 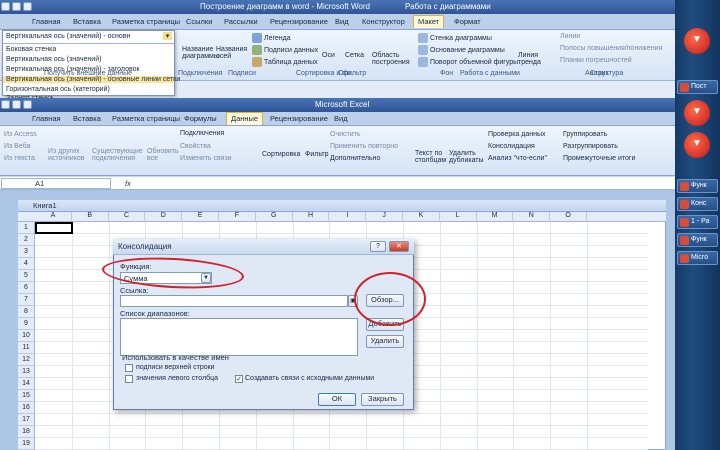 What do you see at coordinates (241, 21) in the screenshot?
I see `word-tab-mailings: Рассылки` at bounding box center [241, 21].